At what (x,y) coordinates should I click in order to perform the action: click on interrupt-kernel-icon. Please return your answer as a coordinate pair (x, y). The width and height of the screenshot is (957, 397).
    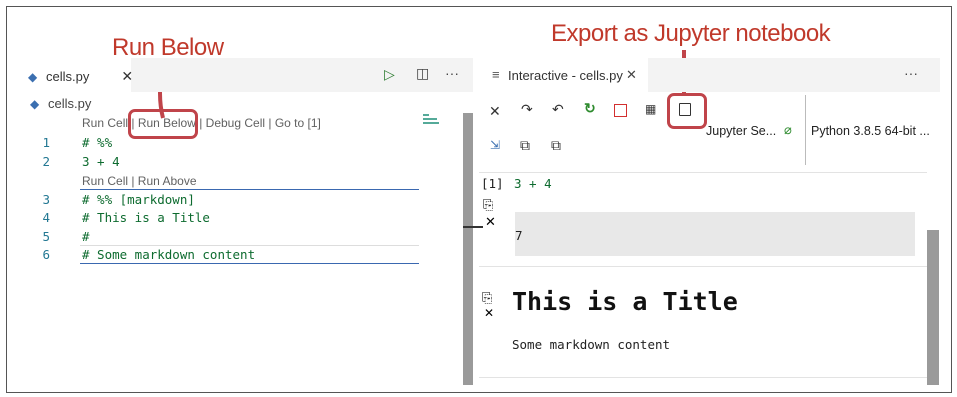
    Looking at the image, I should click on (620, 110).